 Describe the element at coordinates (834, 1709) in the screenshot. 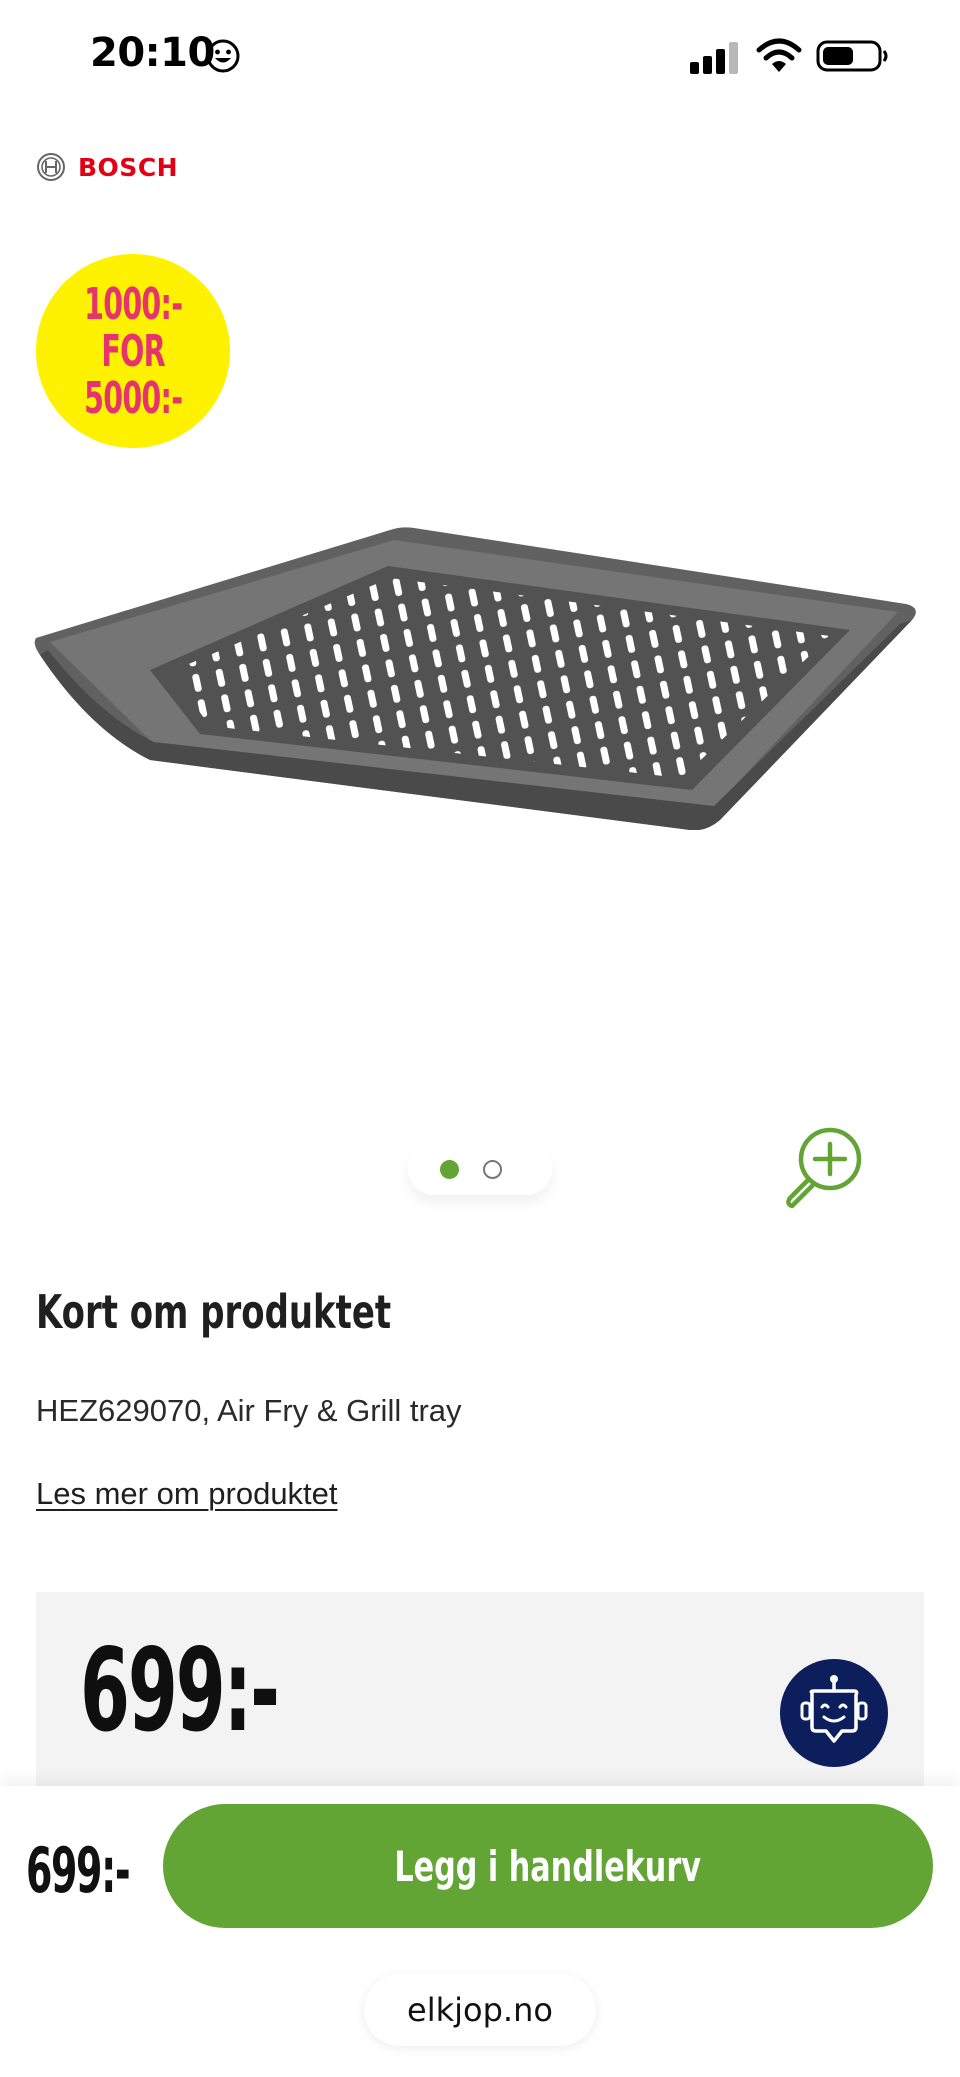

I see `robot-chat-icon` at that location.